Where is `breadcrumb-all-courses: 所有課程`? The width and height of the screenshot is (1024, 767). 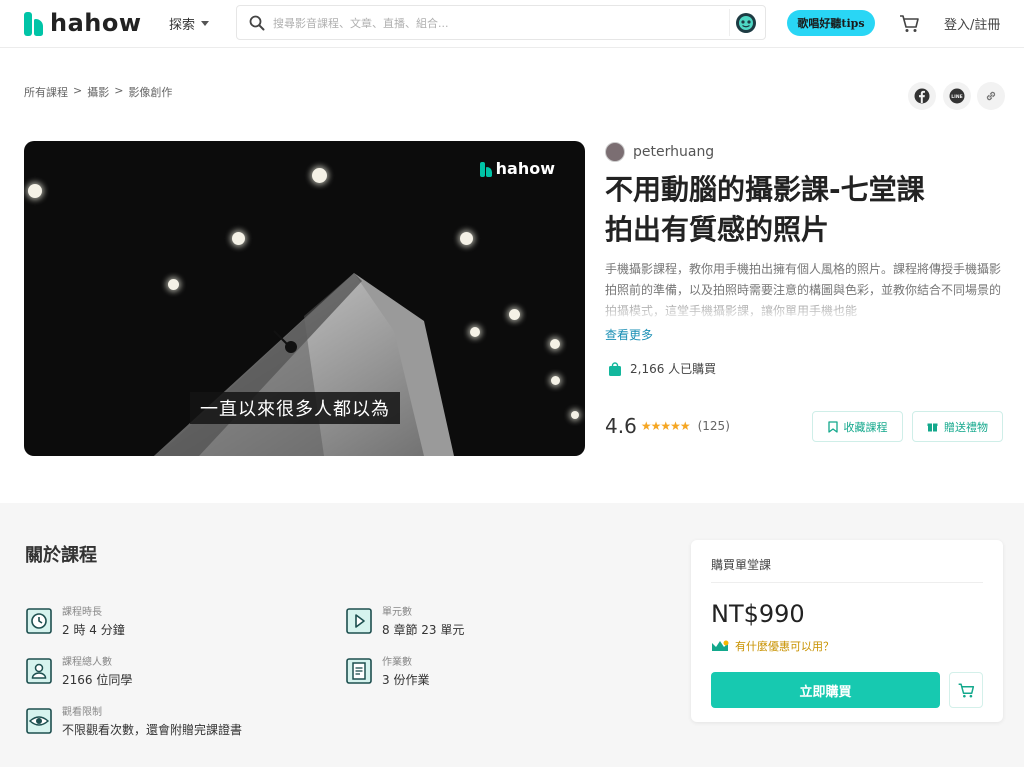 breadcrumb-all-courses: 所有課程 is located at coordinates (46, 92).